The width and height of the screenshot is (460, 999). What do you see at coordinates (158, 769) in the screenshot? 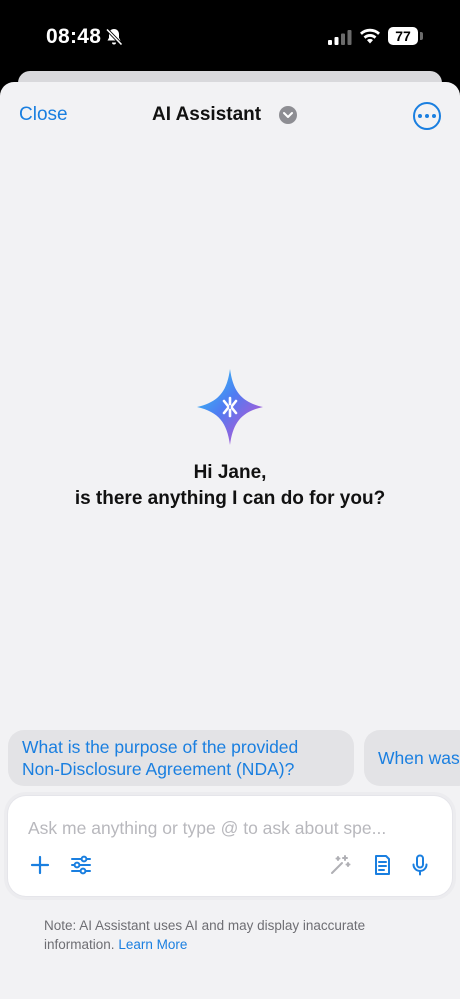
I see `suggestion-line-2: Non-Disclosure Agreement (NDA)?` at bounding box center [158, 769].